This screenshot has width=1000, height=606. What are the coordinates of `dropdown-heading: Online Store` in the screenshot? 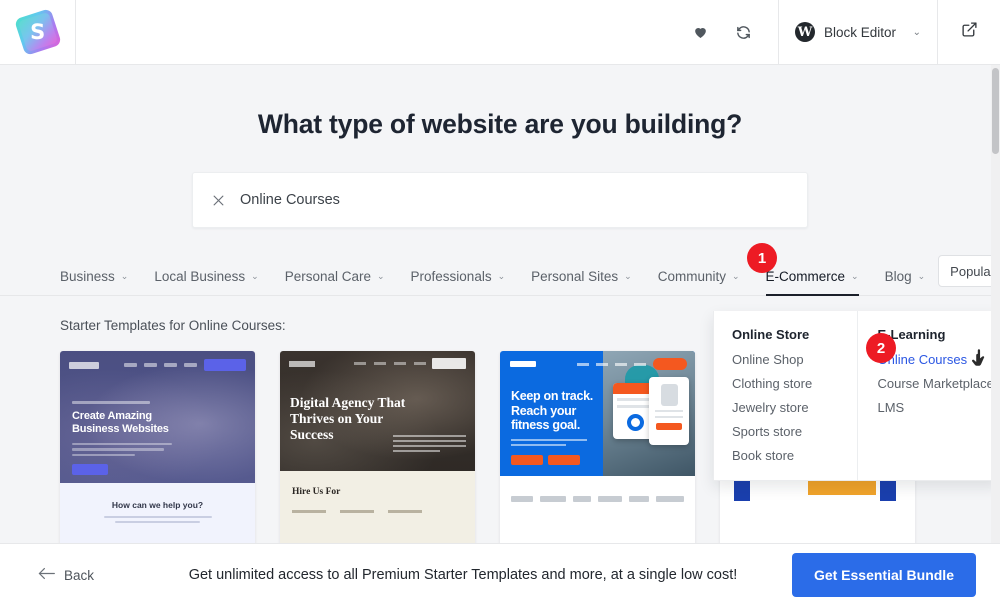 It's located at (771, 334).